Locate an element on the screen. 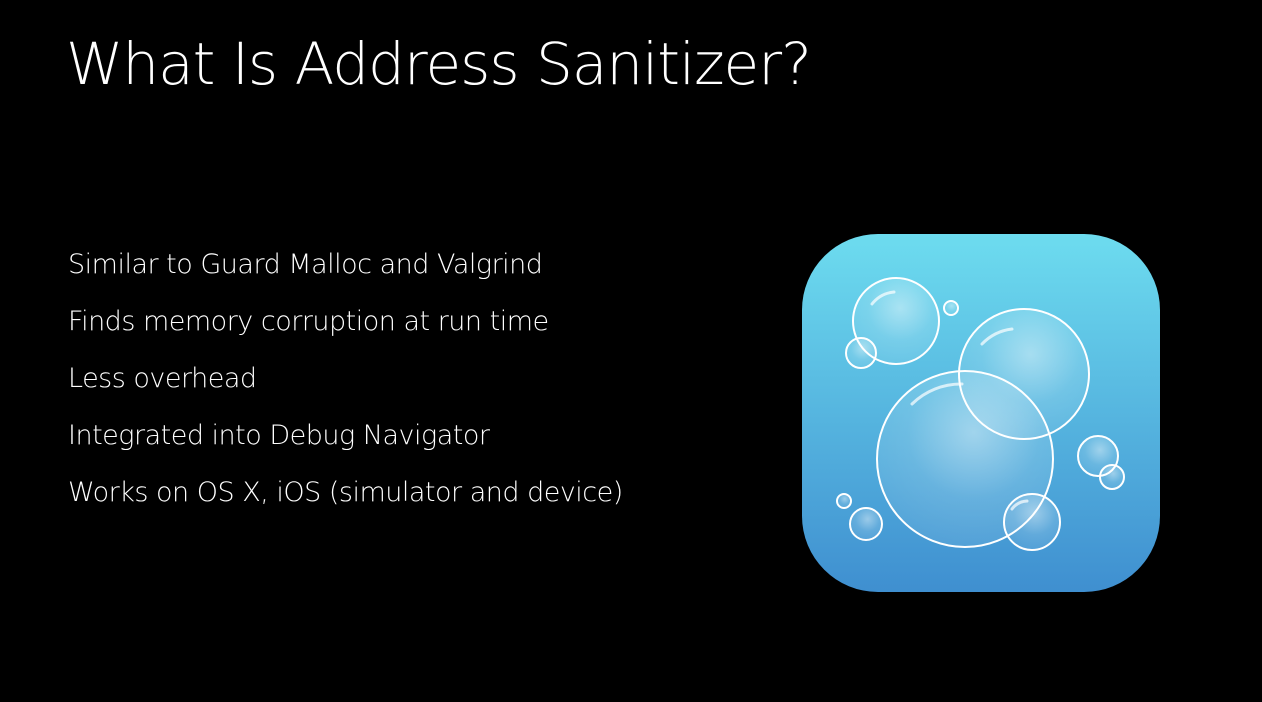 This screenshot has width=1262, height=702. bubble-small is located at coordinates (861, 353).